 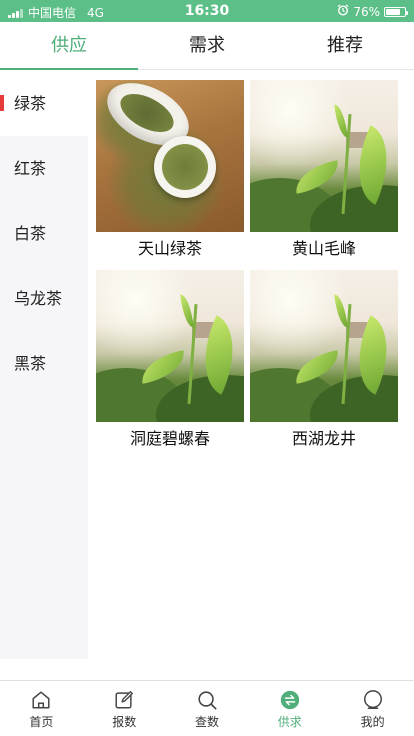 I want to click on sidebar-item-dark-tea: 黑茶, so click(x=44, y=363).